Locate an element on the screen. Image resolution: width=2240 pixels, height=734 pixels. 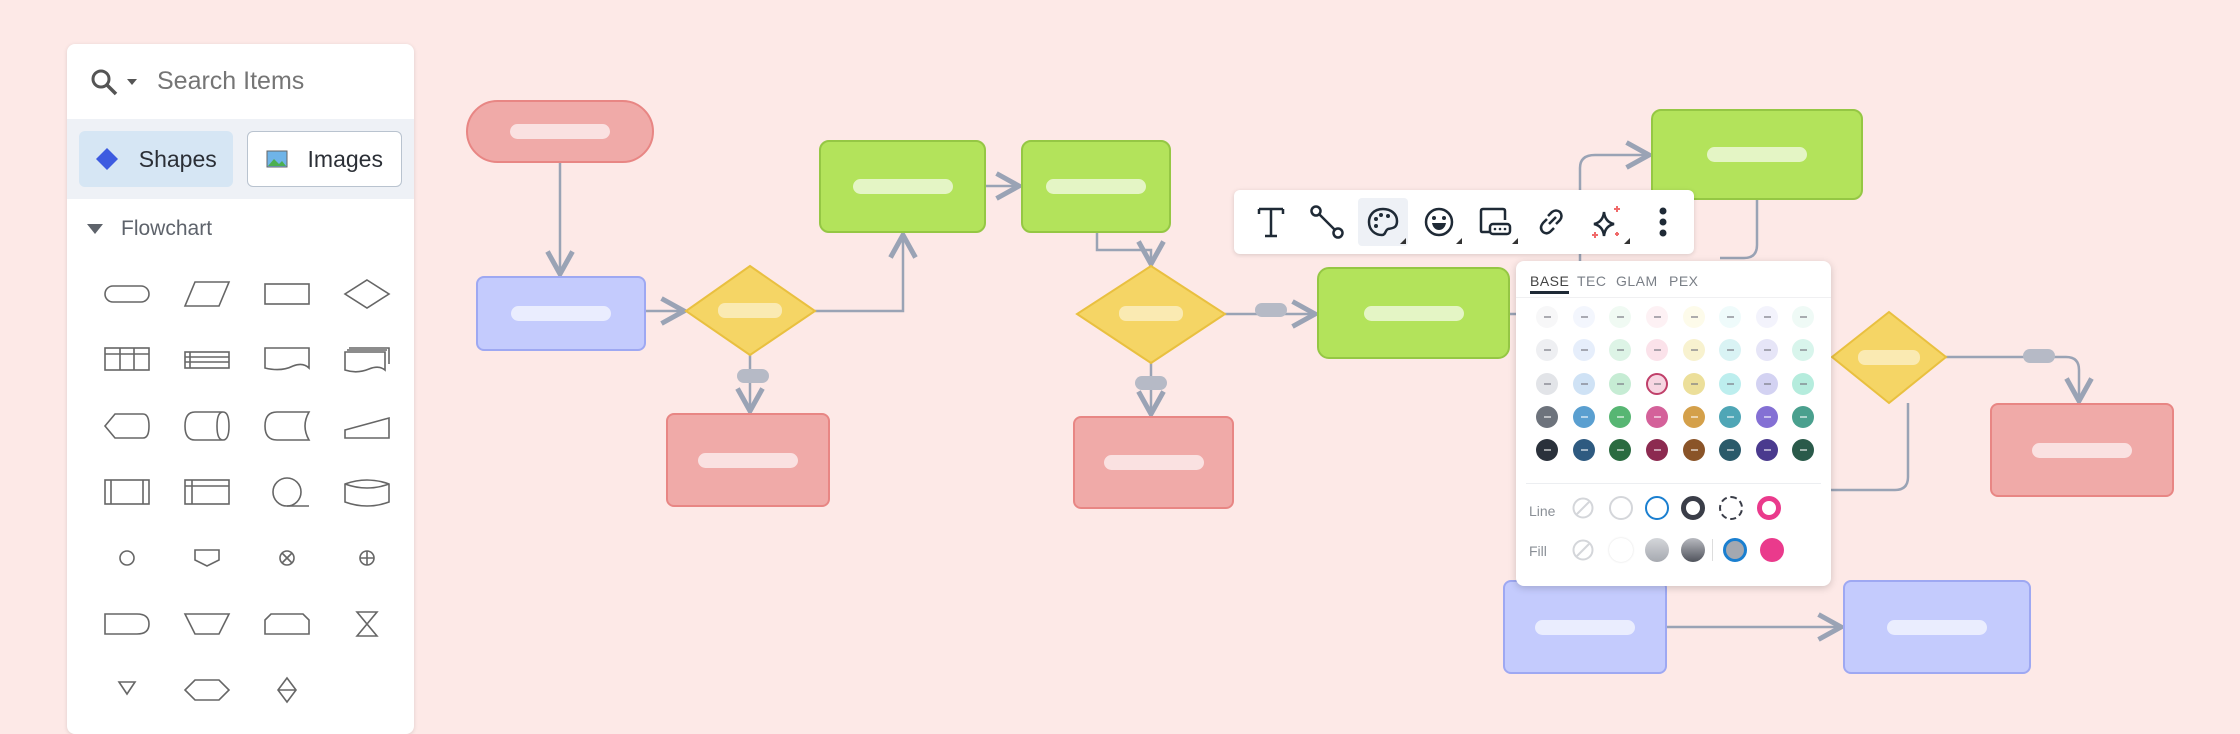
shape-circle-tape is located at coordinates (287, 492).